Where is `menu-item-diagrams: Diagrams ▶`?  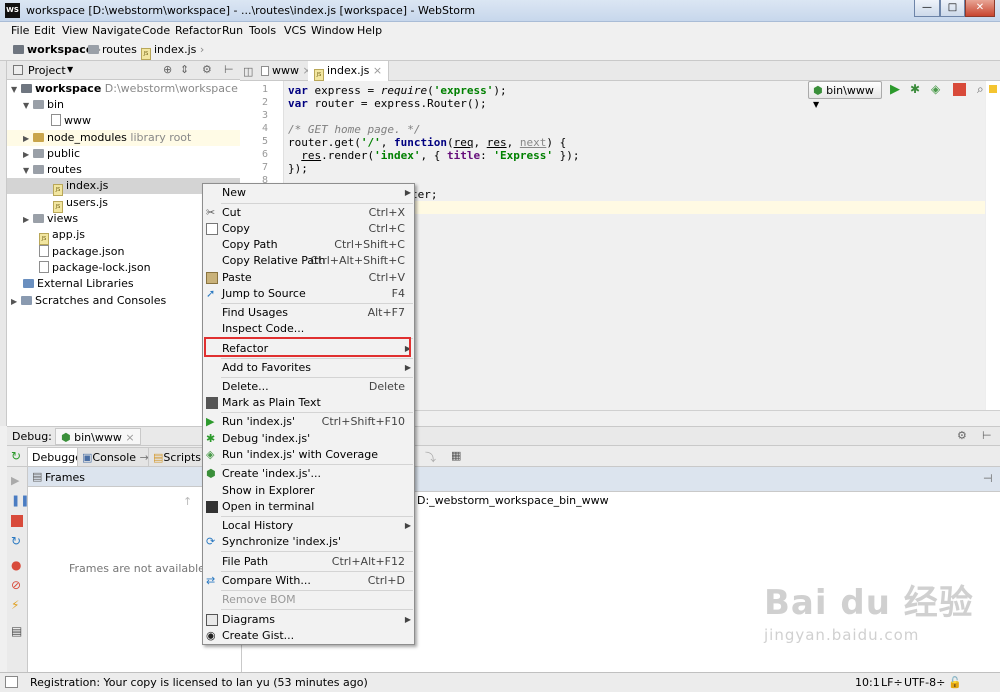
menu-item-diagrams: Diagrams ▶ is located at coordinates (308, 620).